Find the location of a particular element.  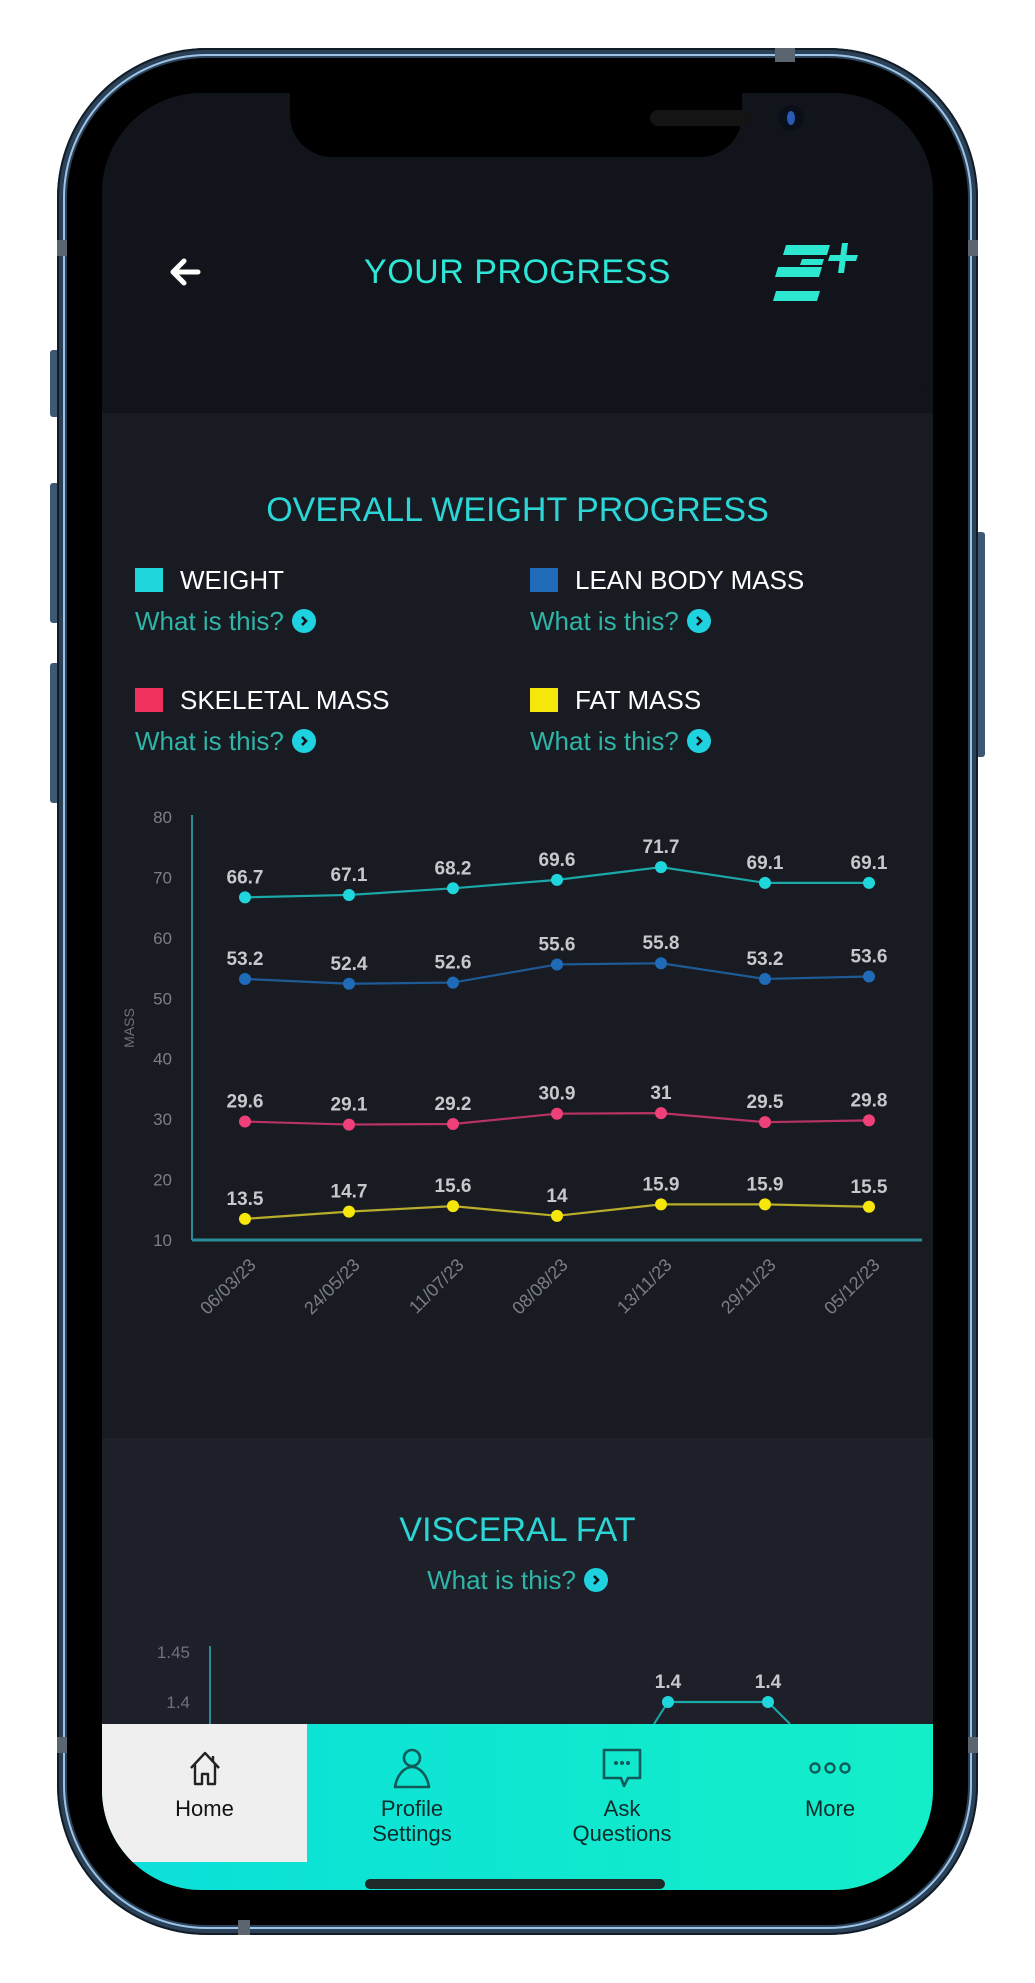

user-icon is located at coordinates (412, 1768).